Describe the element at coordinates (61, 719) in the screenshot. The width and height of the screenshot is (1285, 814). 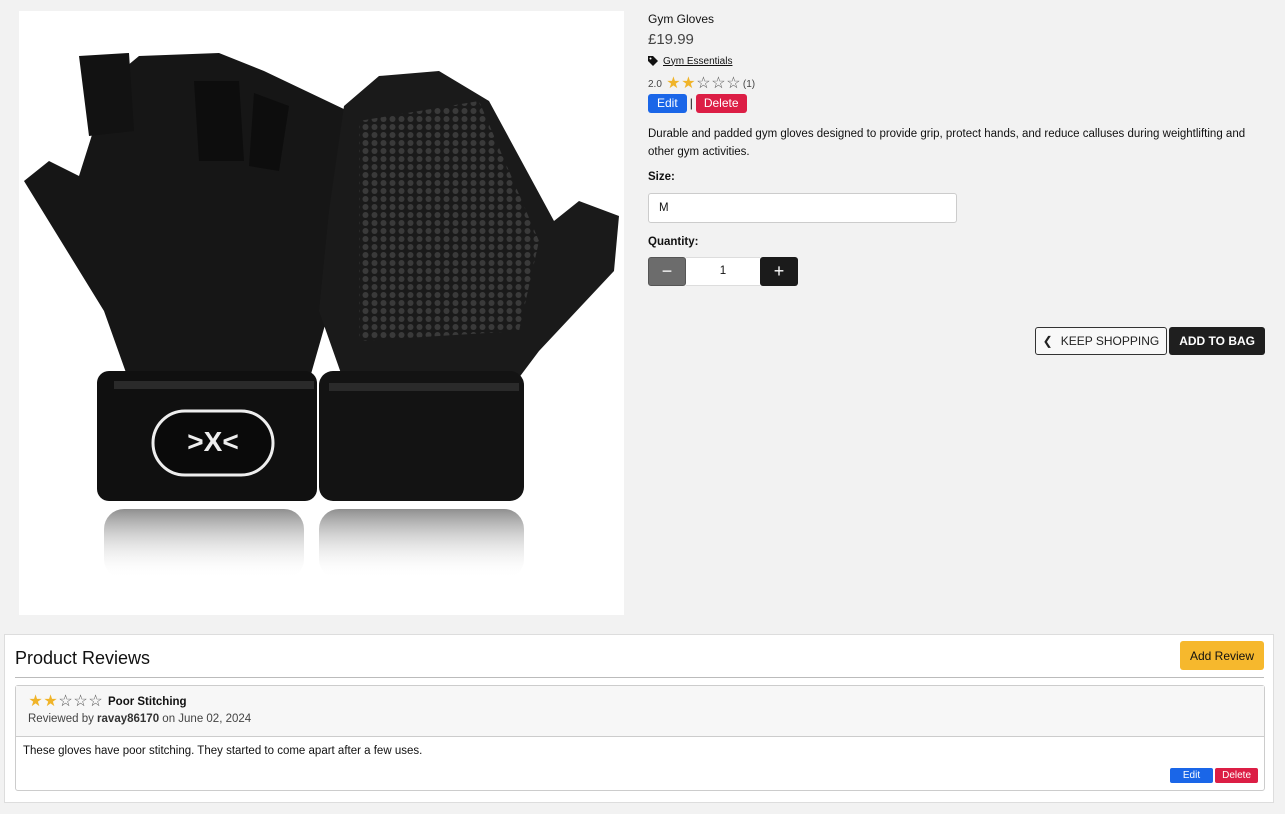
I see `reviewed-by-prefix: Reviewed by` at that location.